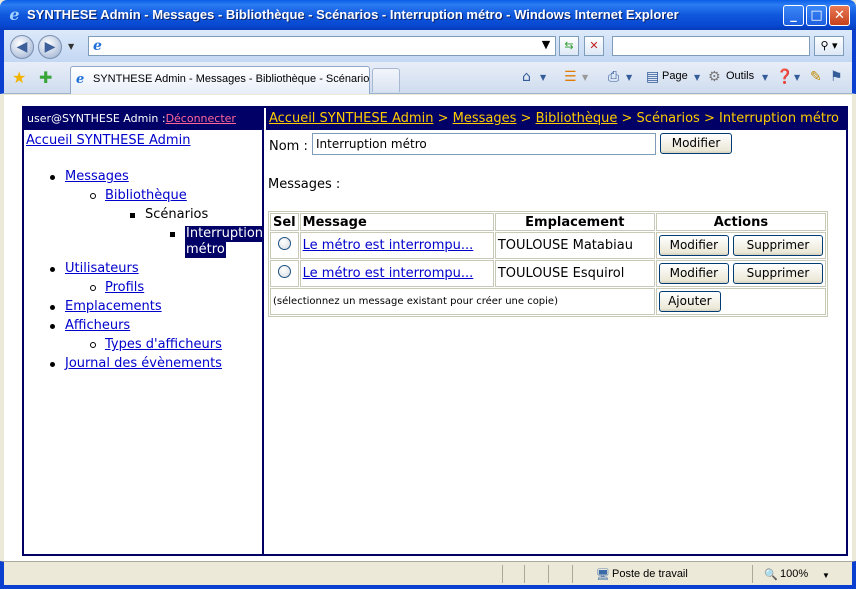 The image size is (856, 589). Describe the element at coordinates (836, 77) in the screenshot. I see `translate-icon: ⚑` at that location.